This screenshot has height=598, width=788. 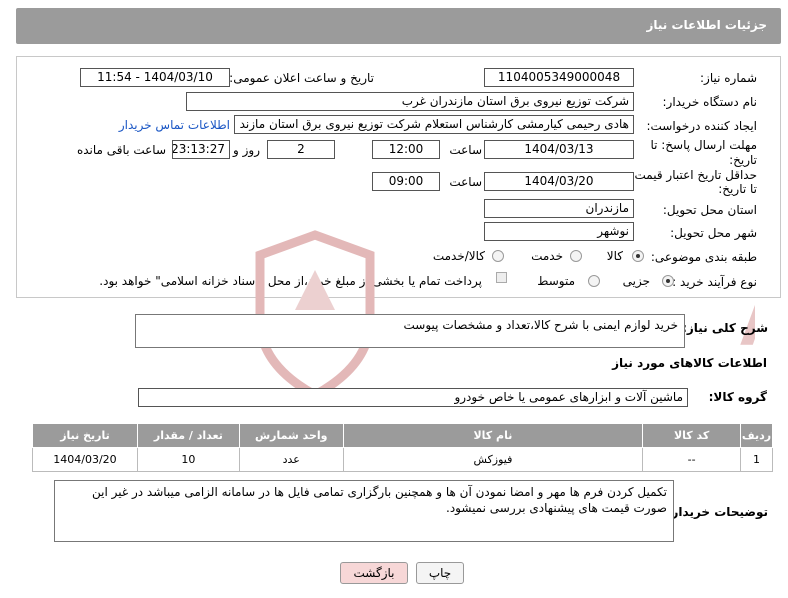 I want to click on print-button: چاپ, so click(x=440, y=573).